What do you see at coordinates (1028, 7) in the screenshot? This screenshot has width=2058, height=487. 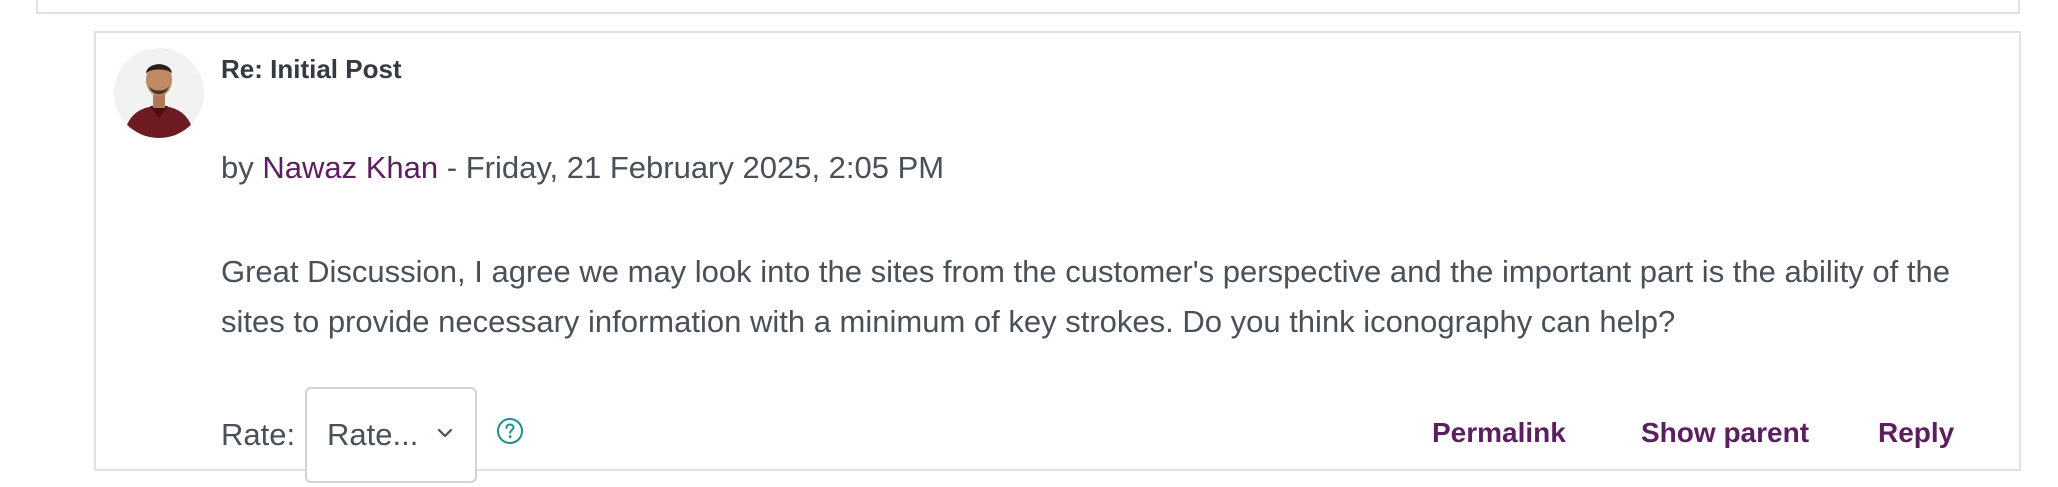 I see `previous-post-frame` at bounding box center [1028, 7].